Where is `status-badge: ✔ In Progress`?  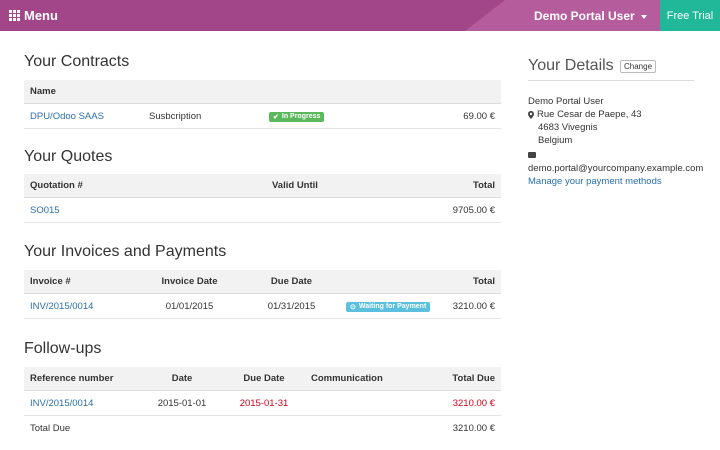 status-badge: ✔ In Progress is located at coordinates (297, 116).